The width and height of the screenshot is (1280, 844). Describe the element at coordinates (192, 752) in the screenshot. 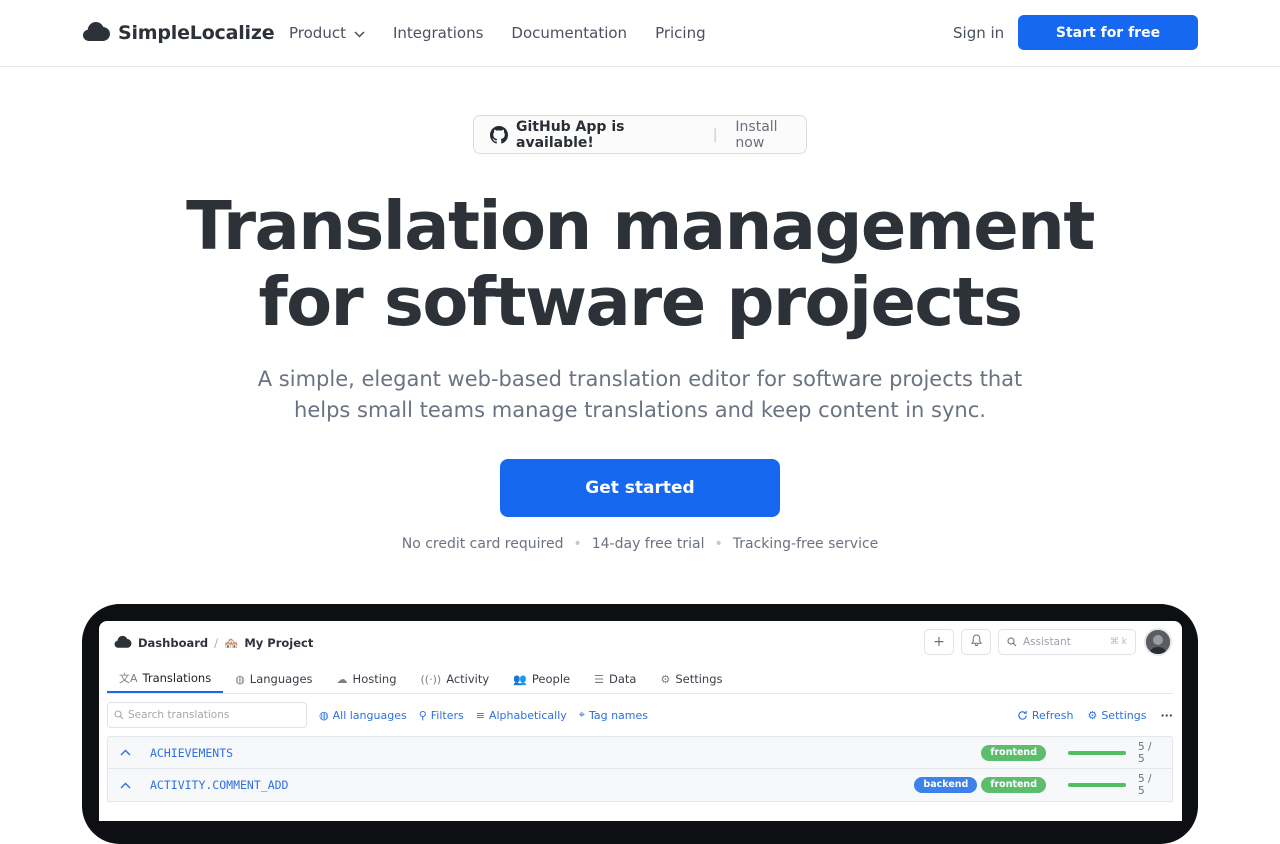

I see `translation-key: ACHIEVEMENTS` at that location.